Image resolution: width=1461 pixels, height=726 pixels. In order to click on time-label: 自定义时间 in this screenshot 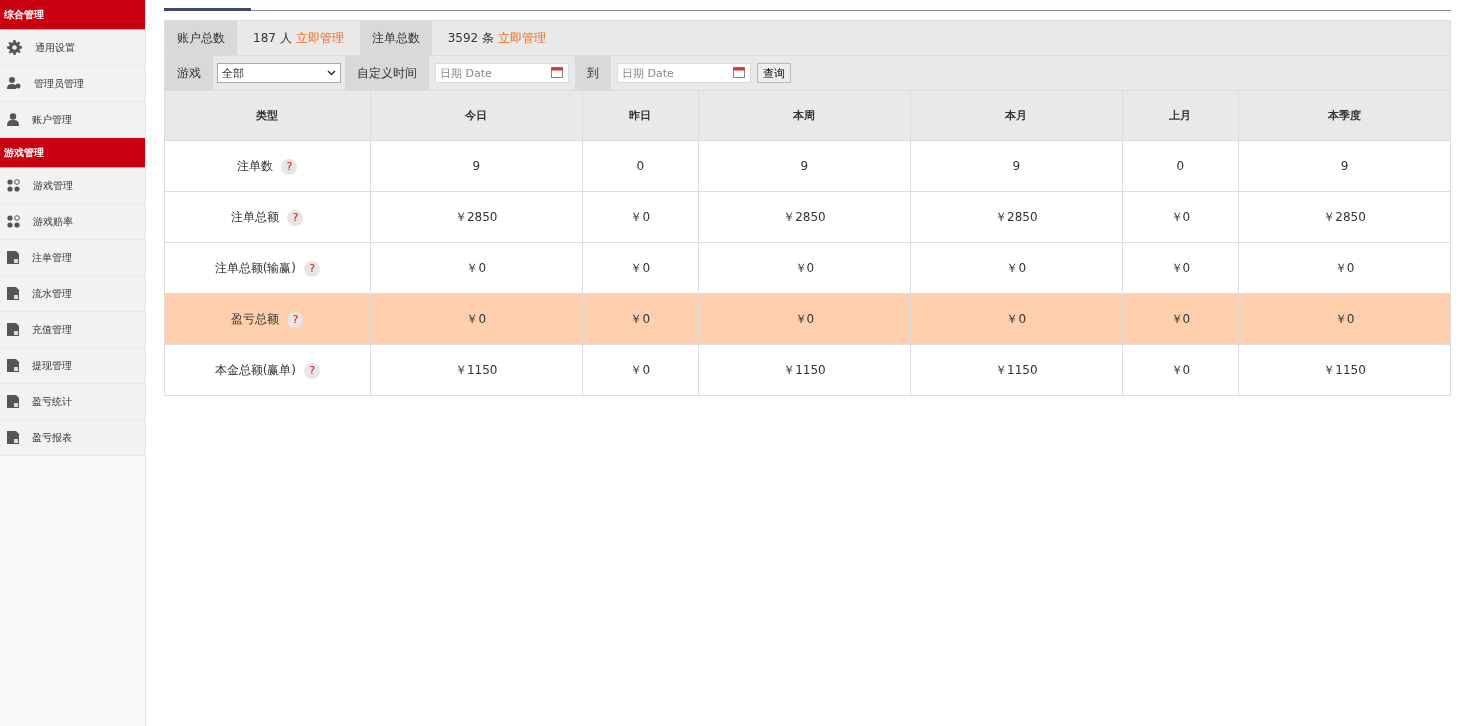, I will do `click(387, 73)`.